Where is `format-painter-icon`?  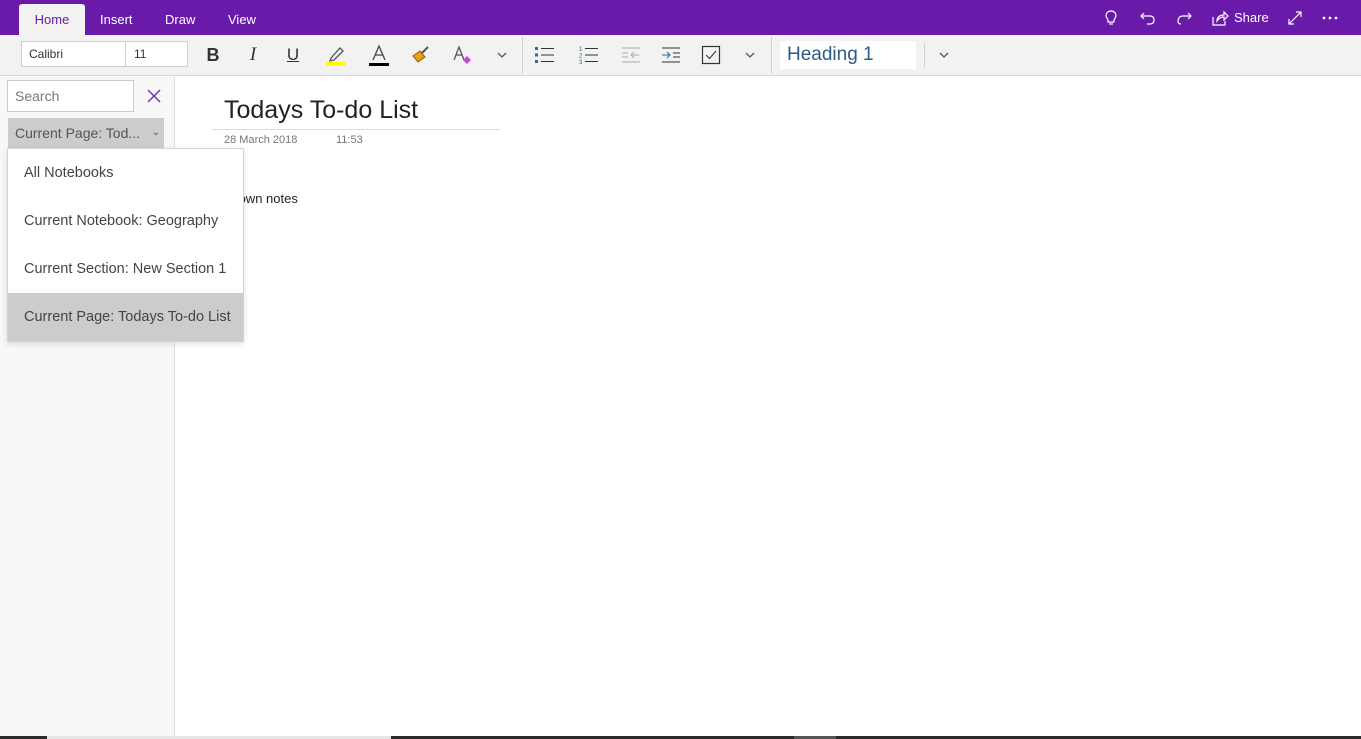 format-painter-icon is located at coordinates (420, 54).